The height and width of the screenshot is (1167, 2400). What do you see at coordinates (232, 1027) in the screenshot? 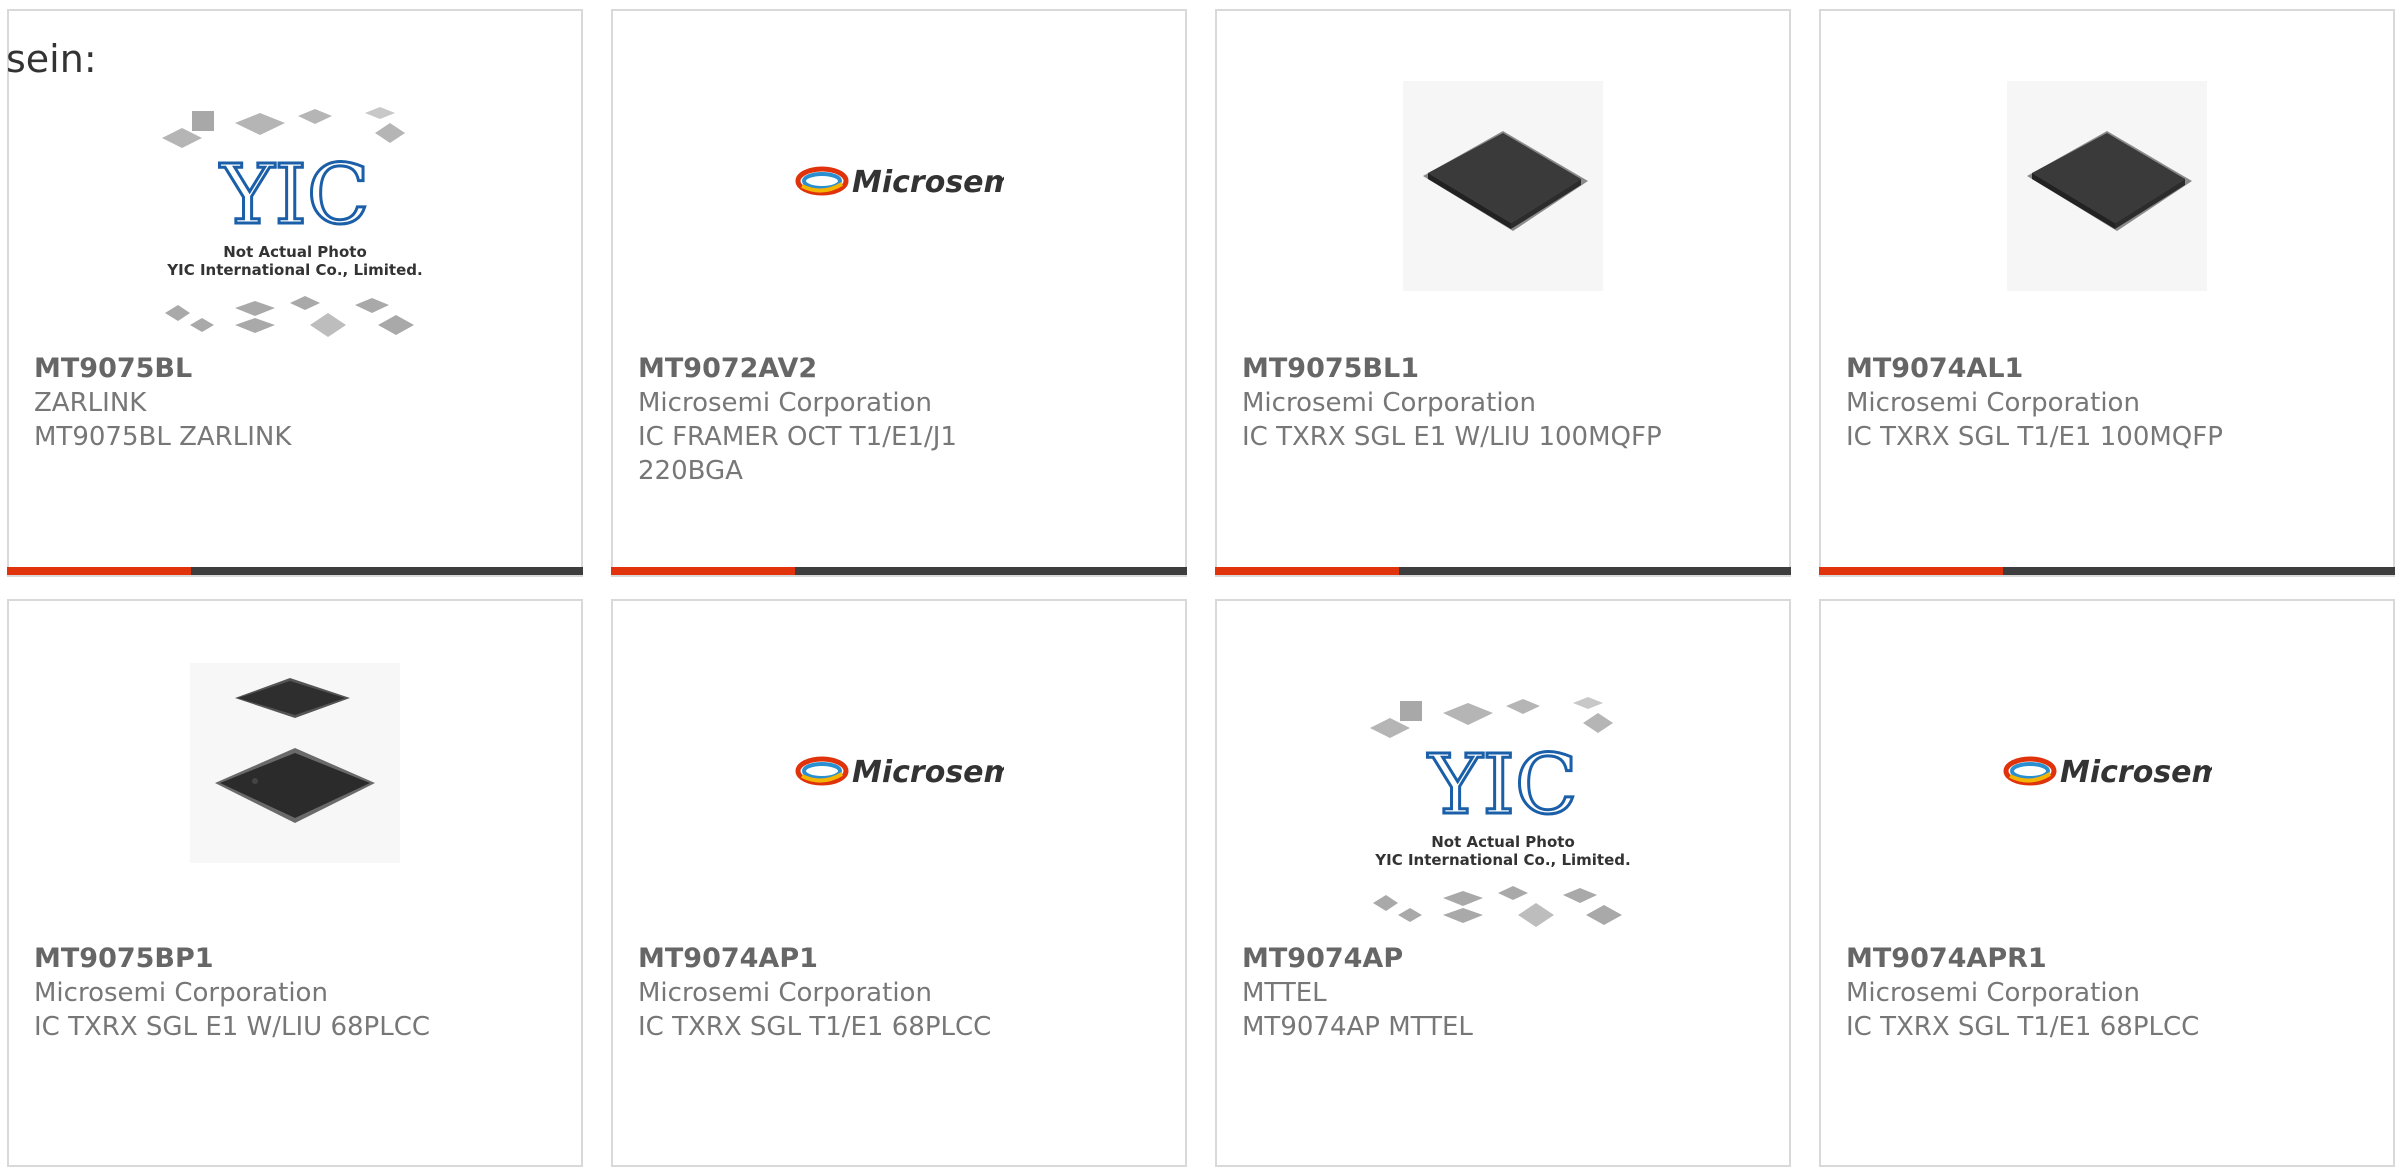
I see `description: IC TXRX SGL E1 W/LIU 68PLCC` at bounding box center [232, 1027].